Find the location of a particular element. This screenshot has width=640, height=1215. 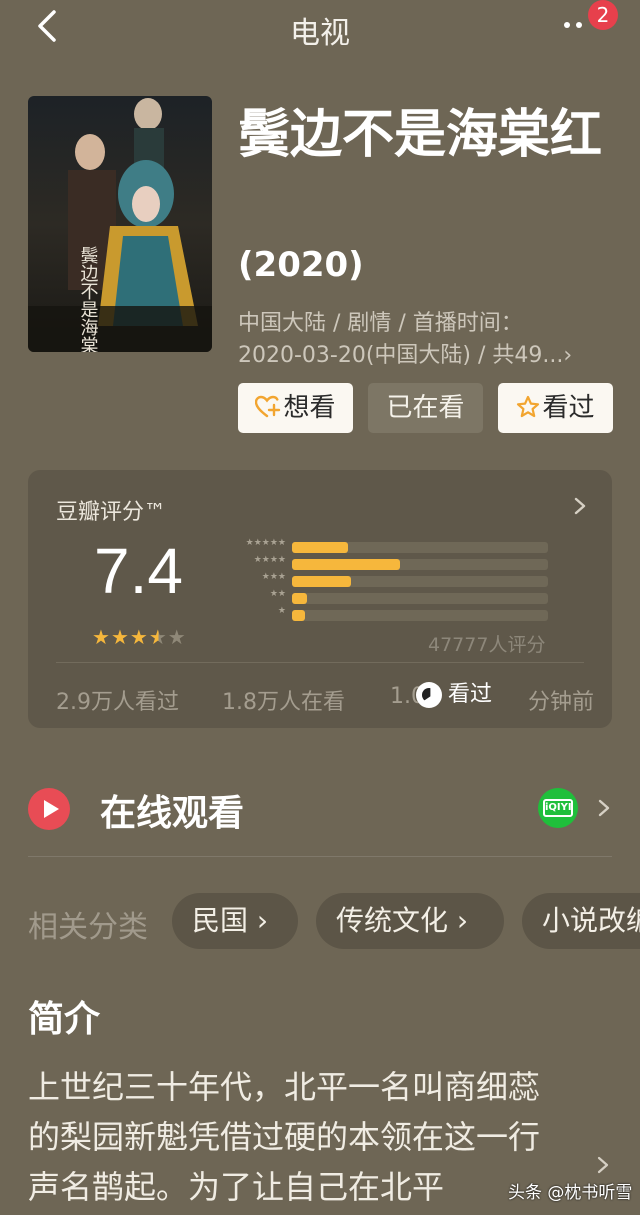

play-icon is located at coordinates (49, 809).